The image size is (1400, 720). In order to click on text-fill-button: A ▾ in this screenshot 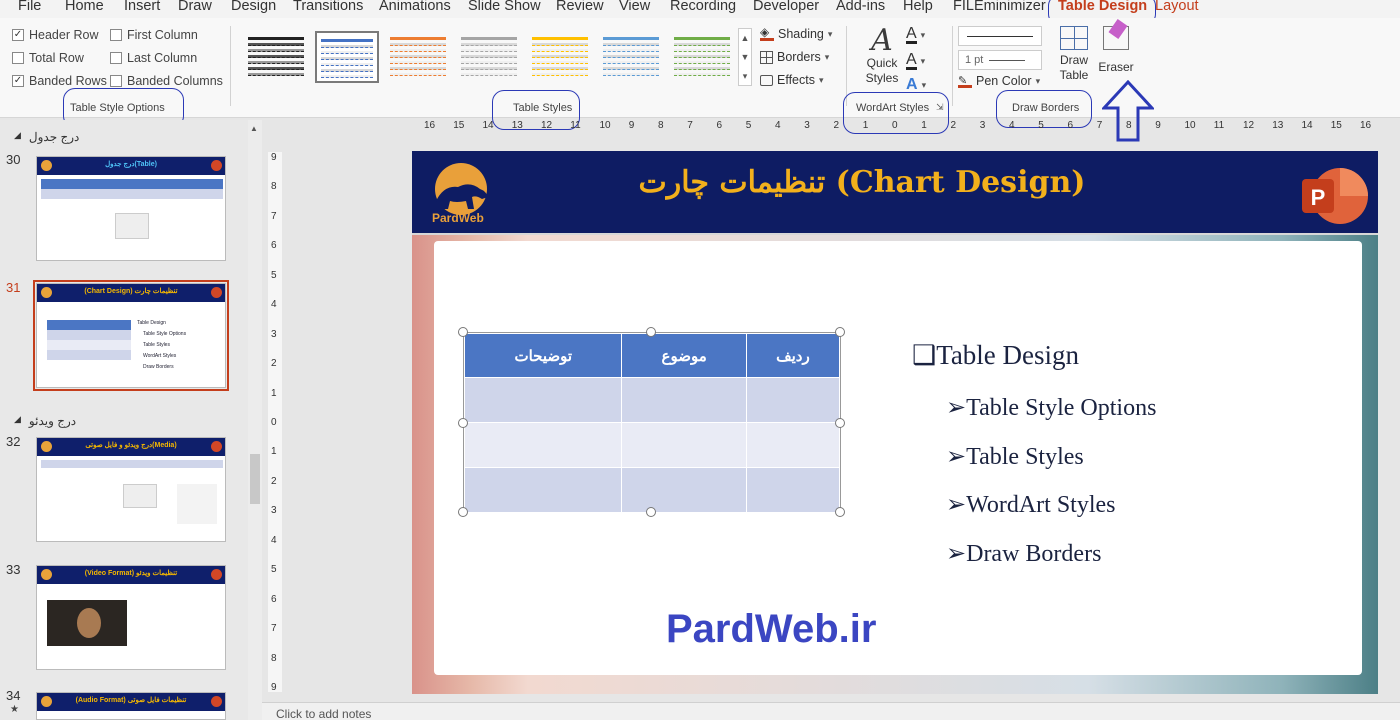, I will do `click(915, 35)`.